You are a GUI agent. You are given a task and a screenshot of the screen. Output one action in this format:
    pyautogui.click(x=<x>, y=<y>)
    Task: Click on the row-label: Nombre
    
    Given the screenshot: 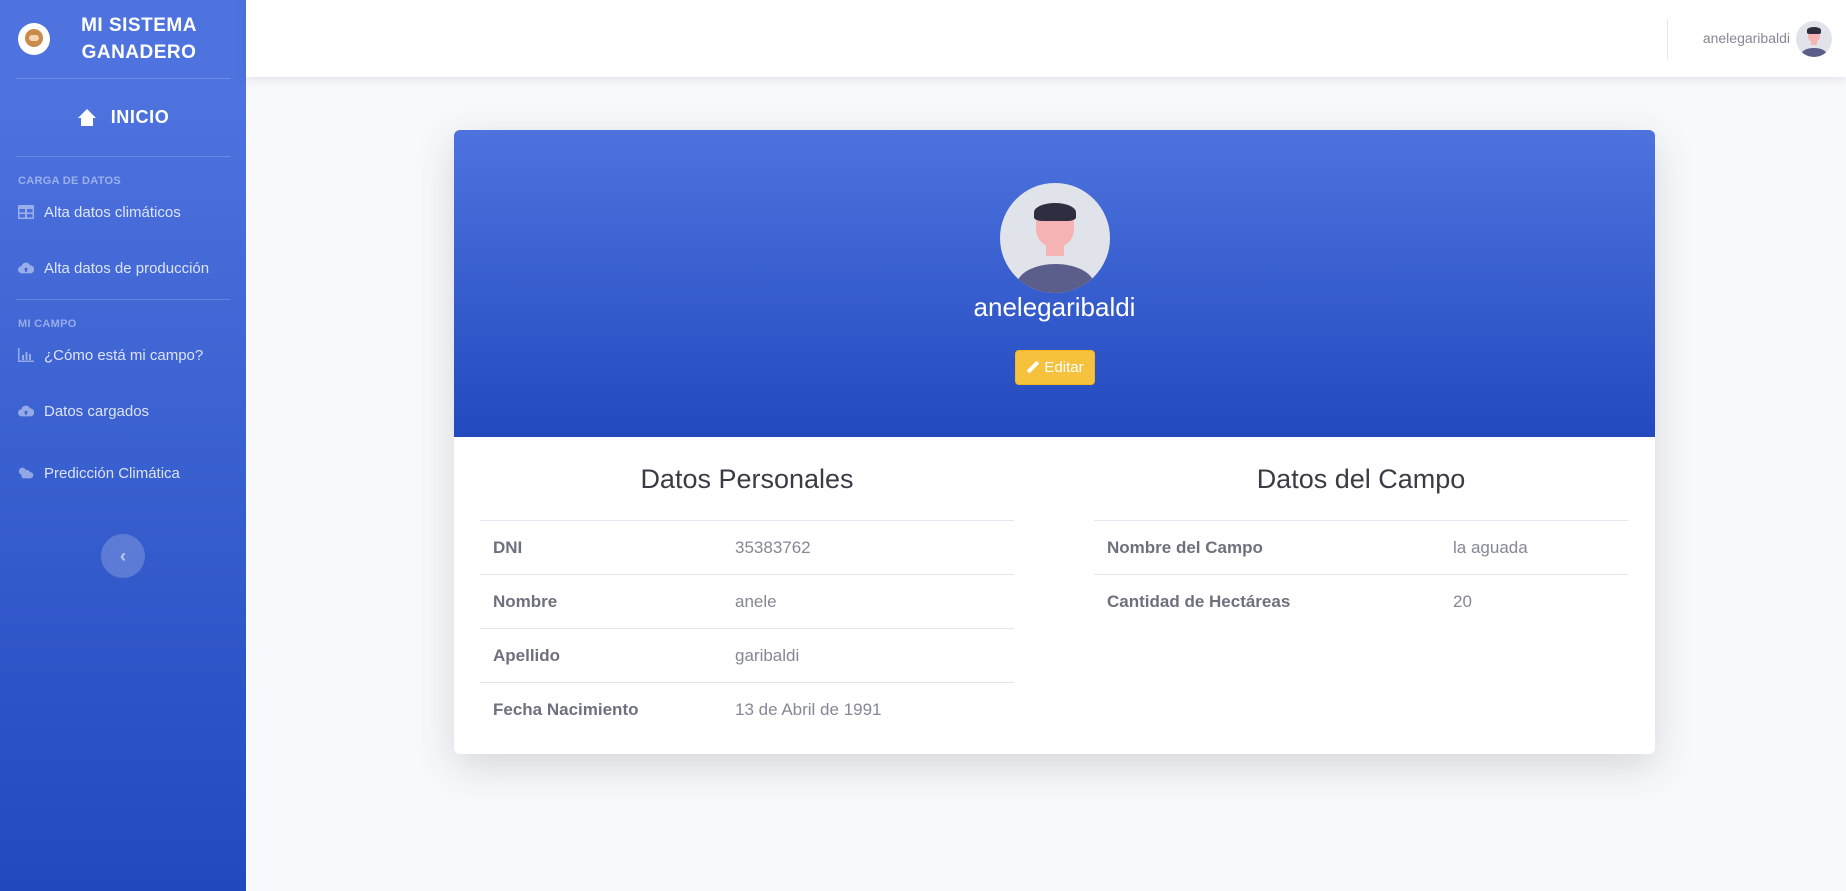 What is the action you would take?
    pyautogui.click(x=525, y=601)
    